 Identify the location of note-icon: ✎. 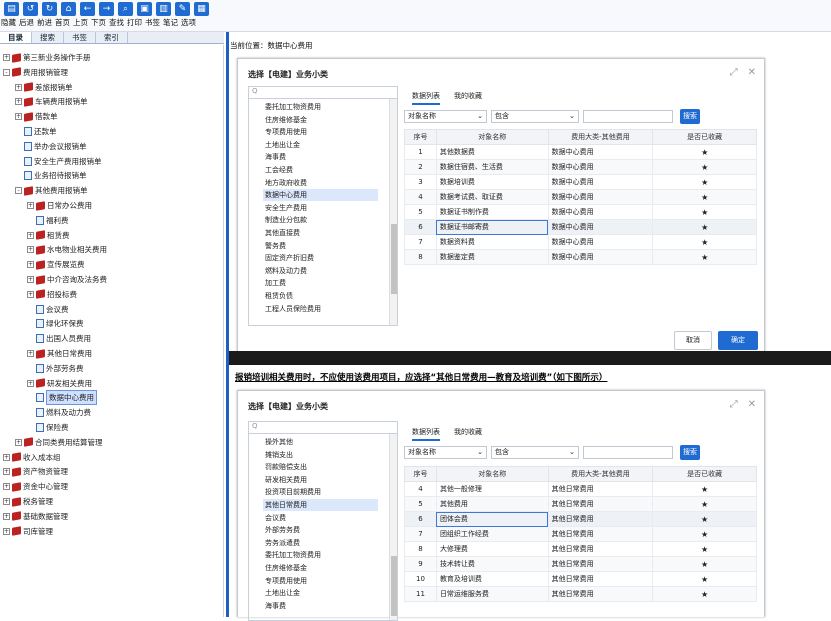
(182, 9).